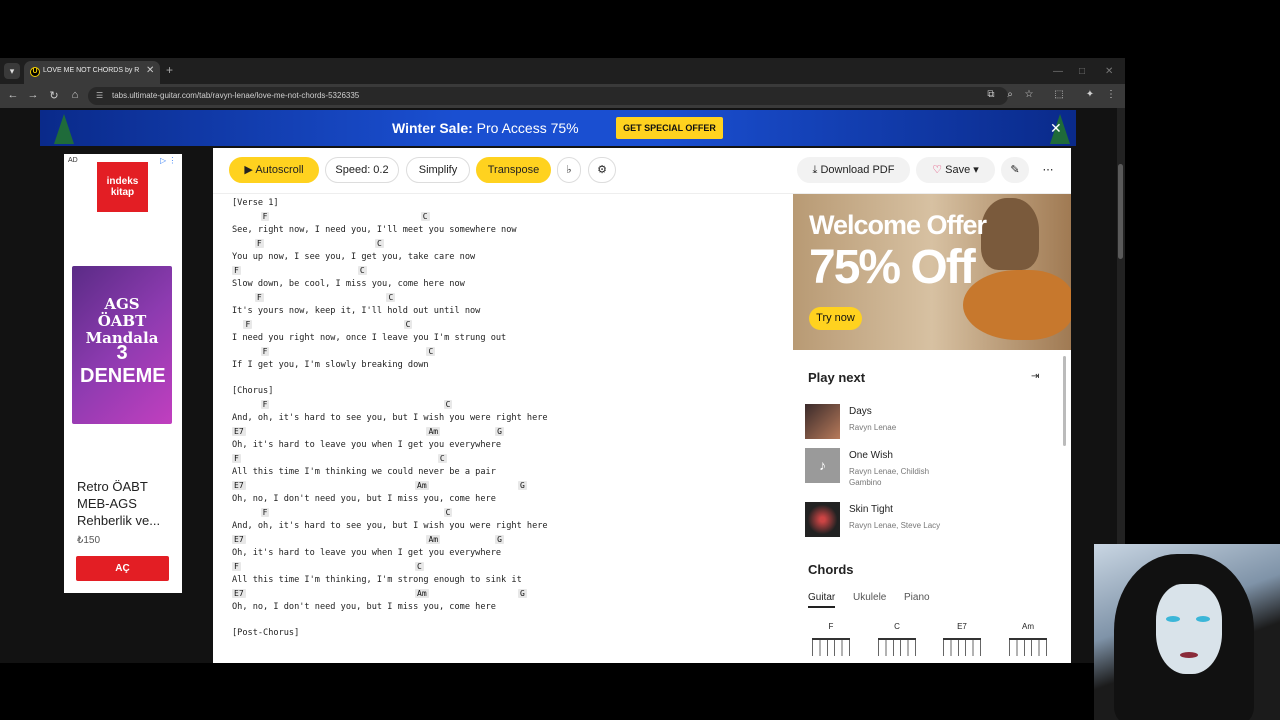 This screenshot has width=1280, height=720. Describe the element at coordinates (12, 71) in the screenshot. I see `tab-search-icon: ▾` at that location.